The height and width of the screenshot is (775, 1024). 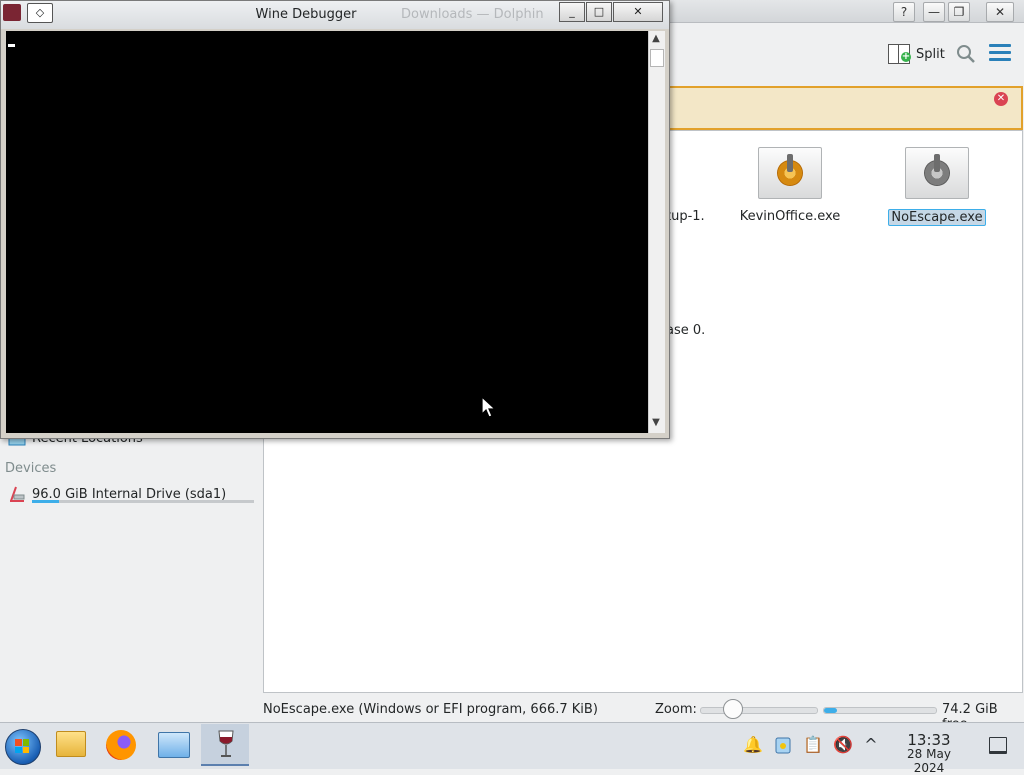 What do you see at coordinates (966, 54) in the screenshot?
I see `search-icon` at bounding box center [966, 54].